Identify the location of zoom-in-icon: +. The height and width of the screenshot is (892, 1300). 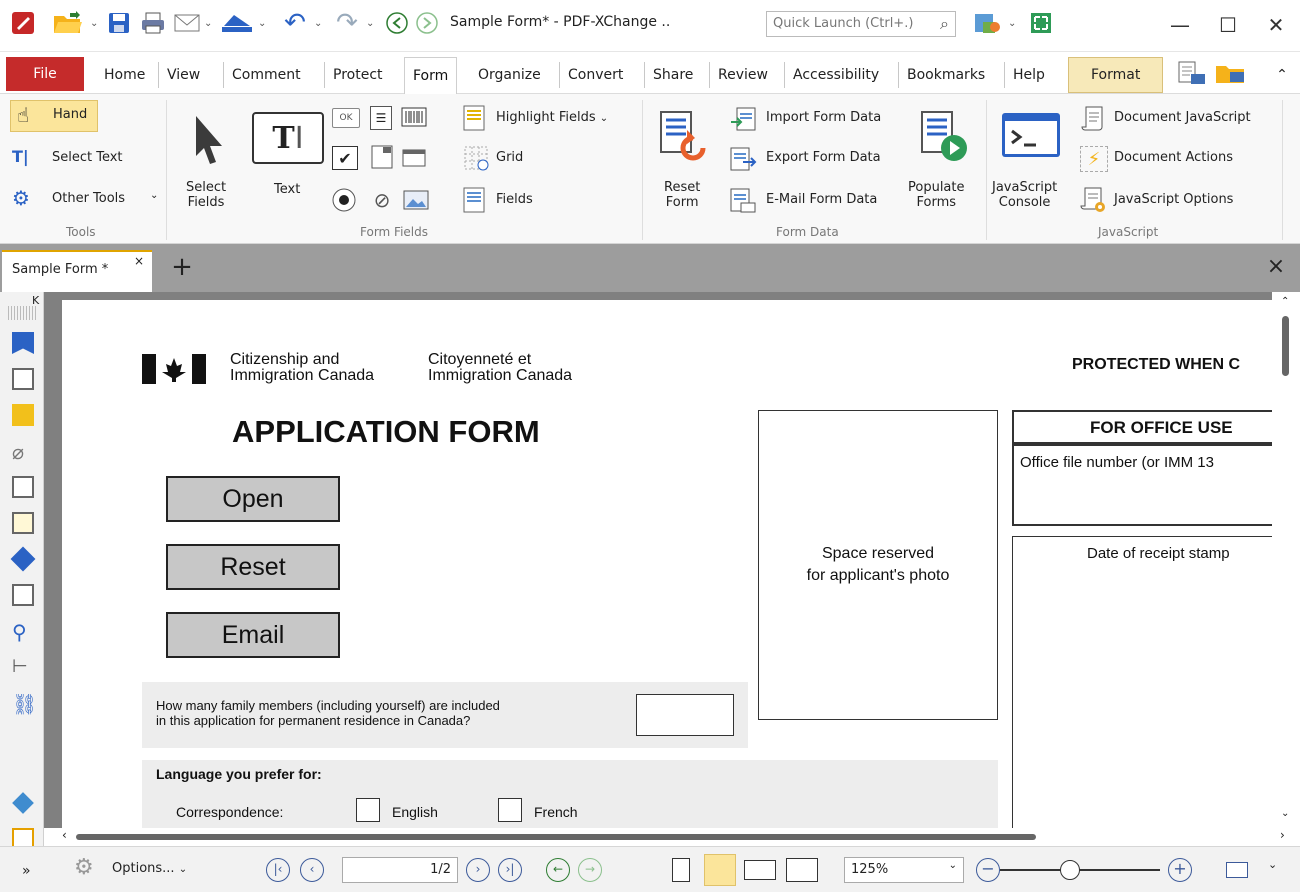
(1180, 870).